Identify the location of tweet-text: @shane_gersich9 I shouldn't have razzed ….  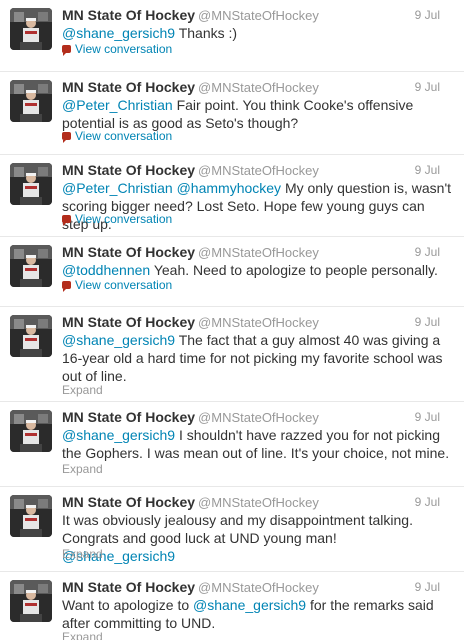
(257, 444).